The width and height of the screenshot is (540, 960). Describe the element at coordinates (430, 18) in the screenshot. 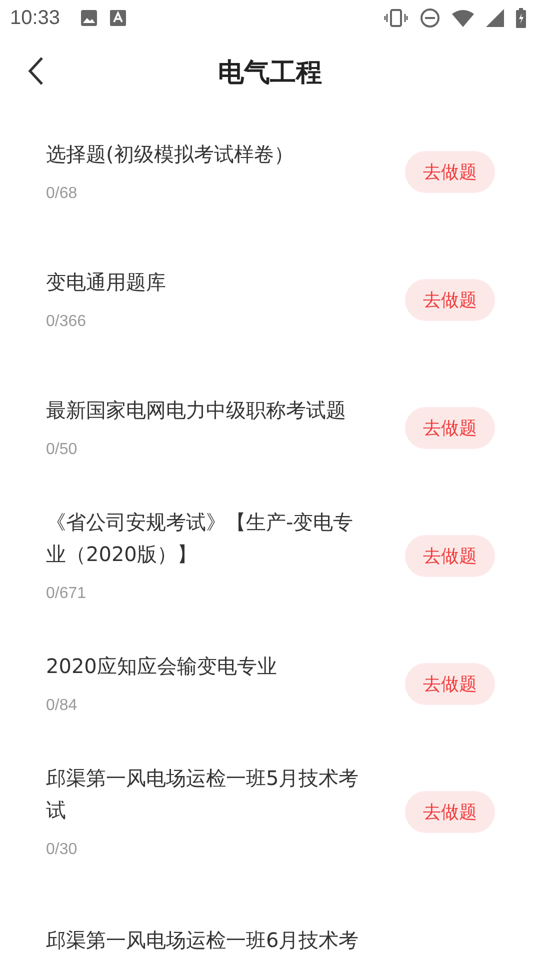

I see `do-not-disturb-icon` at that location.